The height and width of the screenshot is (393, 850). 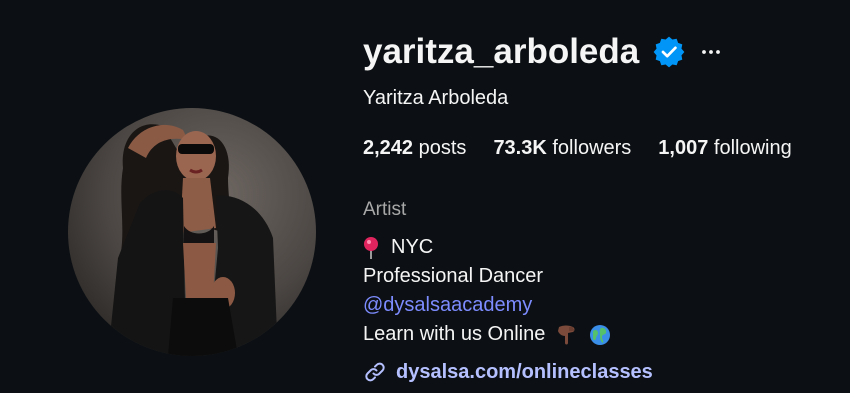 I want to click on username: yaritza_arboleda, so click(x=501, y=51).